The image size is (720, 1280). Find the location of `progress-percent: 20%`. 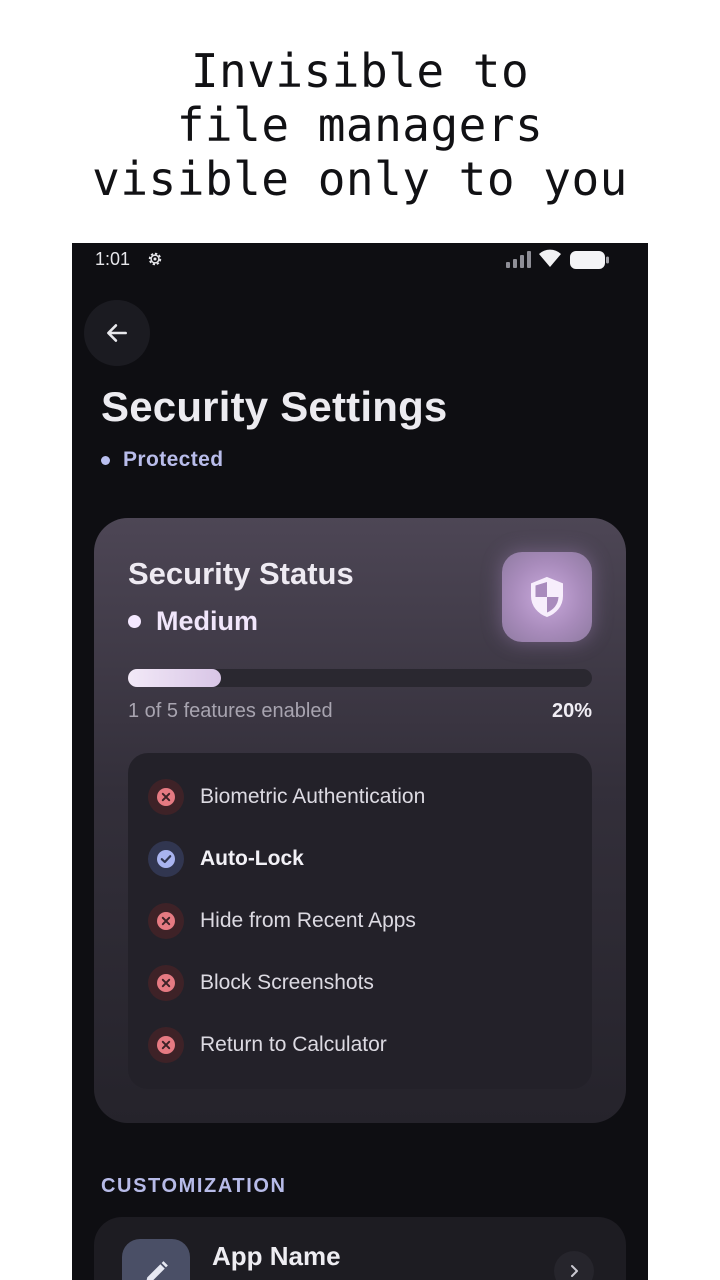

progress-percent: 20% is located at coordinates (571, 711).